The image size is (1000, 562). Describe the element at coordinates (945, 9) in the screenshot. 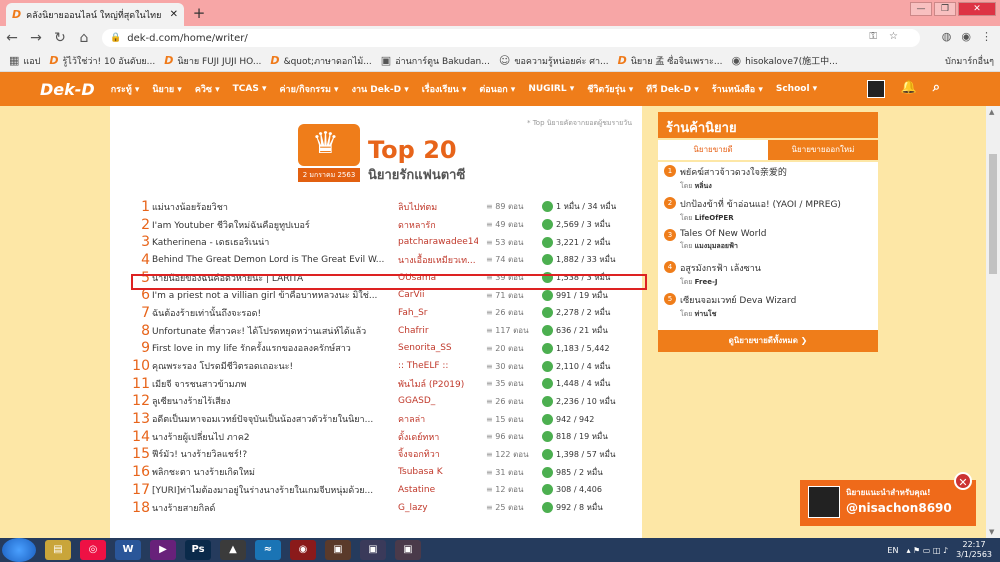

I see `maximize-icon: ❐` at that location.